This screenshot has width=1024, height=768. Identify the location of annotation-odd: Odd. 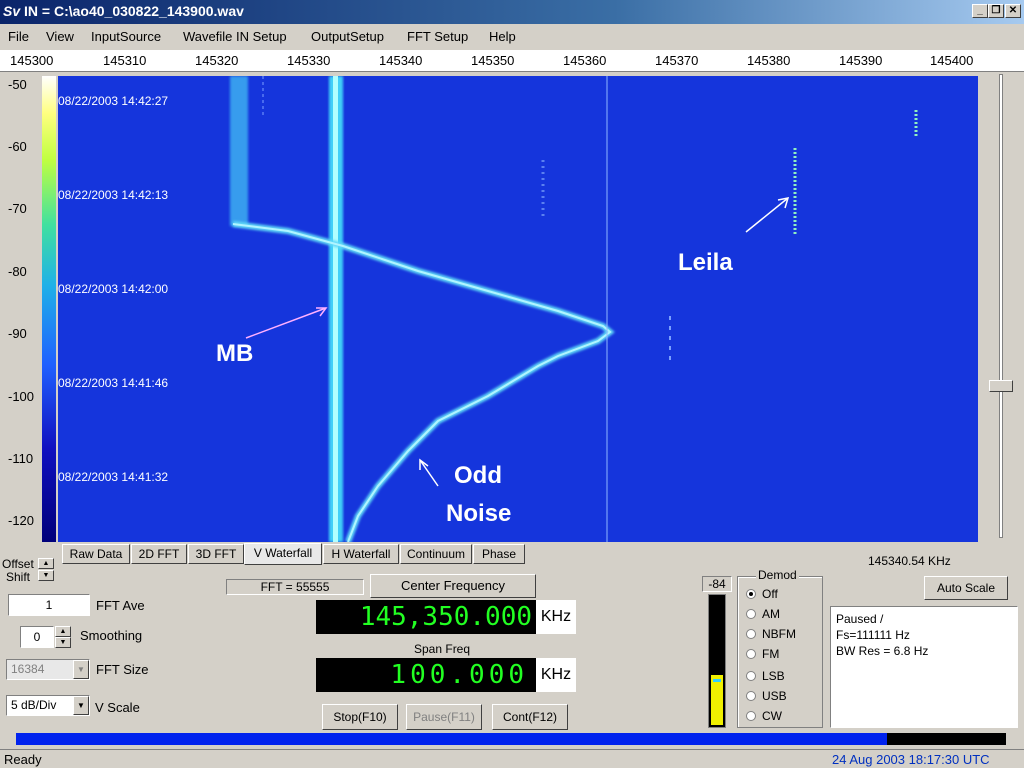
(478, 475).